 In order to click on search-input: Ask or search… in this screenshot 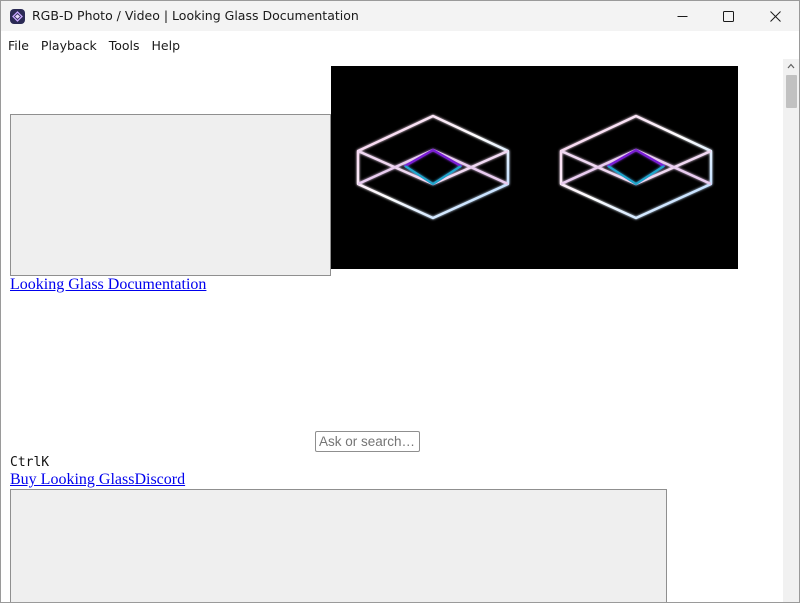, I will do `click(367, 441)`.